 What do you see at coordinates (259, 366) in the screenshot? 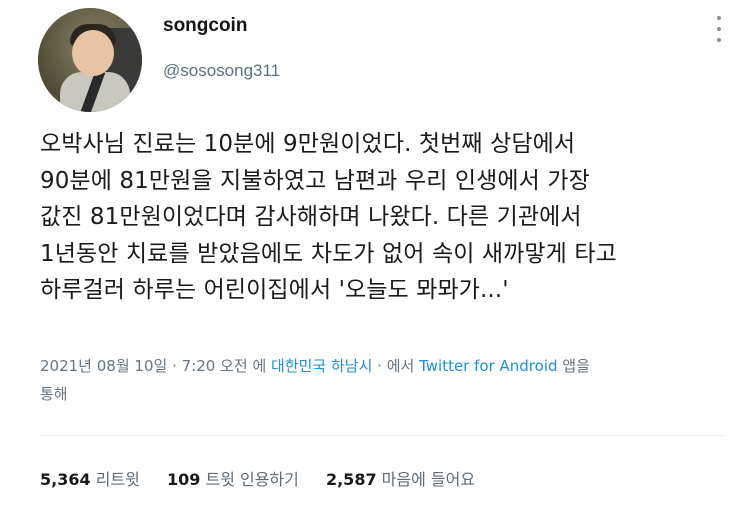
I see `location-prefix: 에` at bounding box center [259, 366].